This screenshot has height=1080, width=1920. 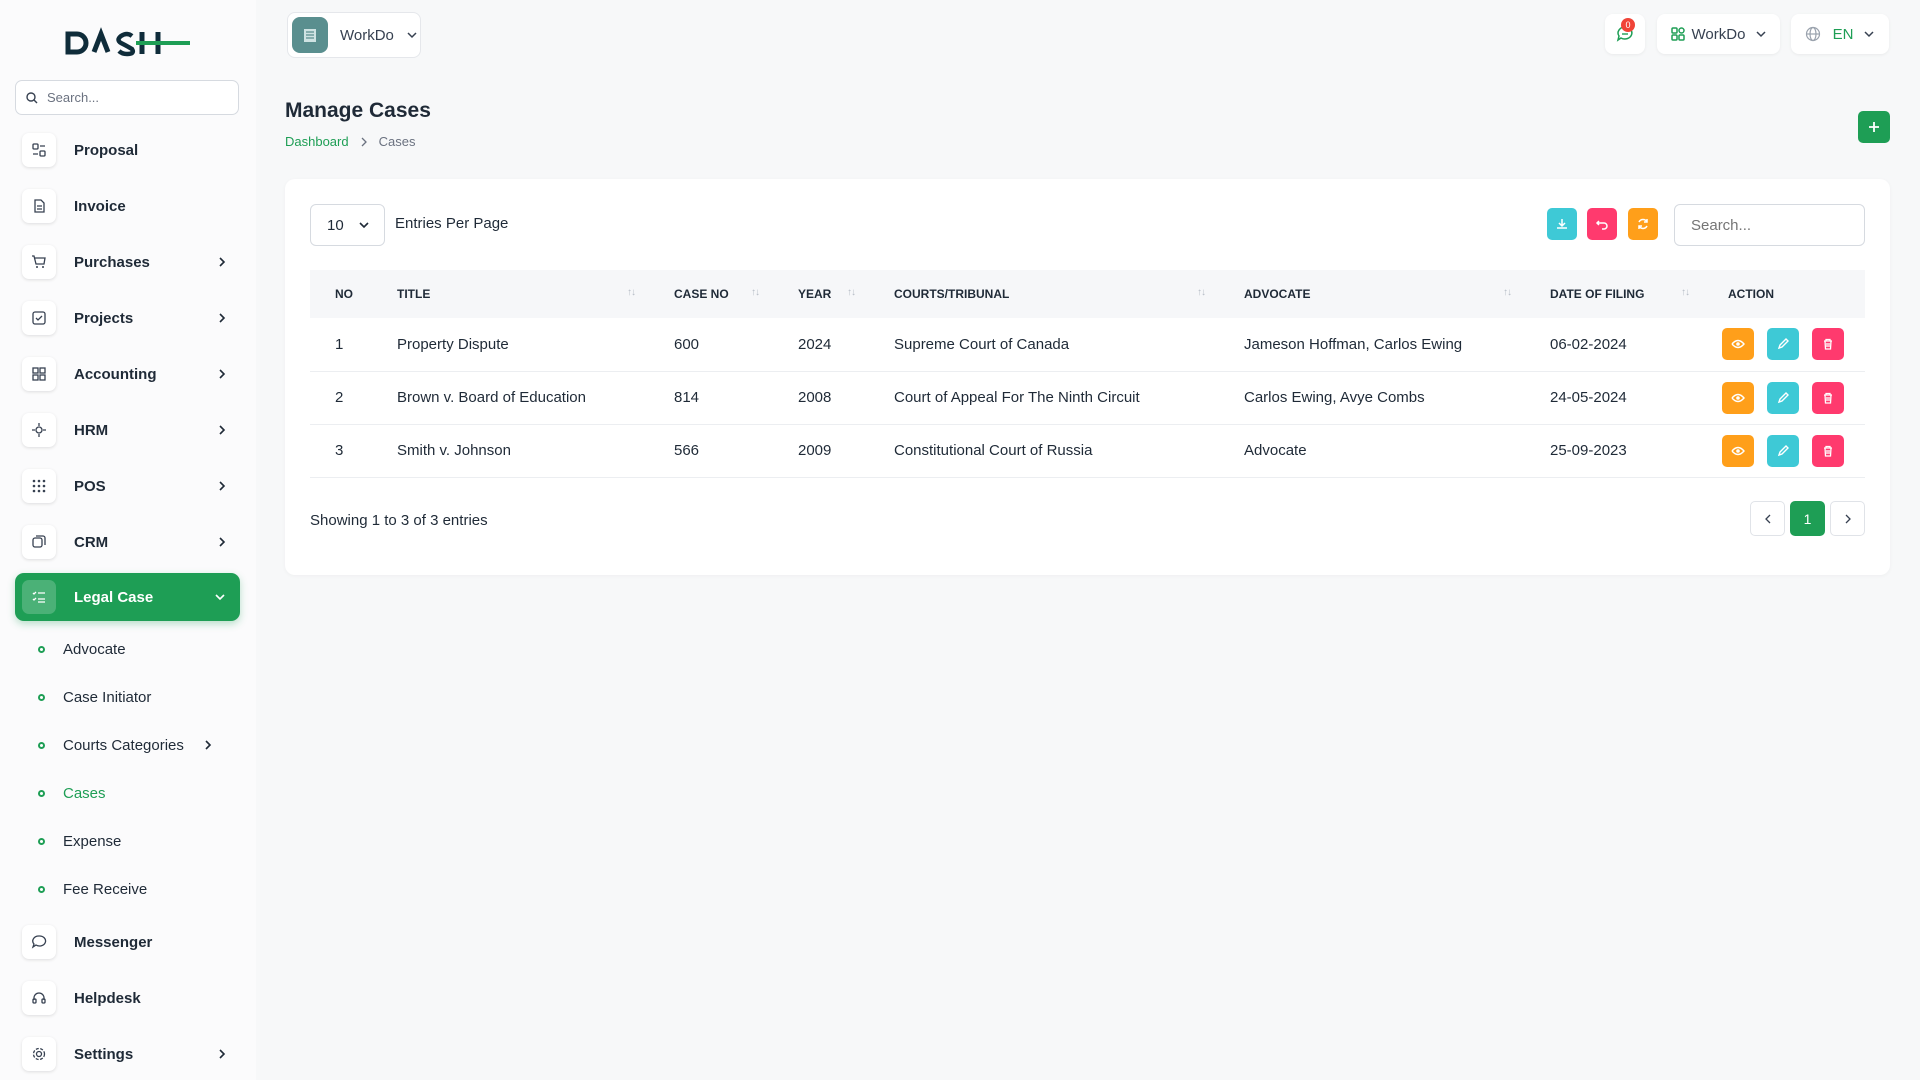 What do you see at coordinates (127, 43) in the screenshot?
I see `dash-logo` at bounding box center [127, 43].